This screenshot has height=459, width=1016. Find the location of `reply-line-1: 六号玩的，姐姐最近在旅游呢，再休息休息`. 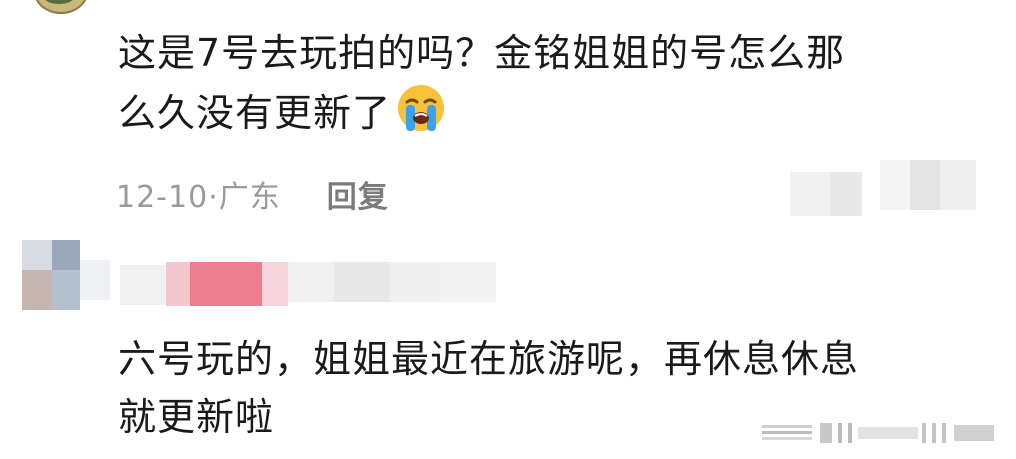

reply-line-1: 六号玩的，姐姐最近在旅游呢，再休息休息 is located at coordinates (489, 359).